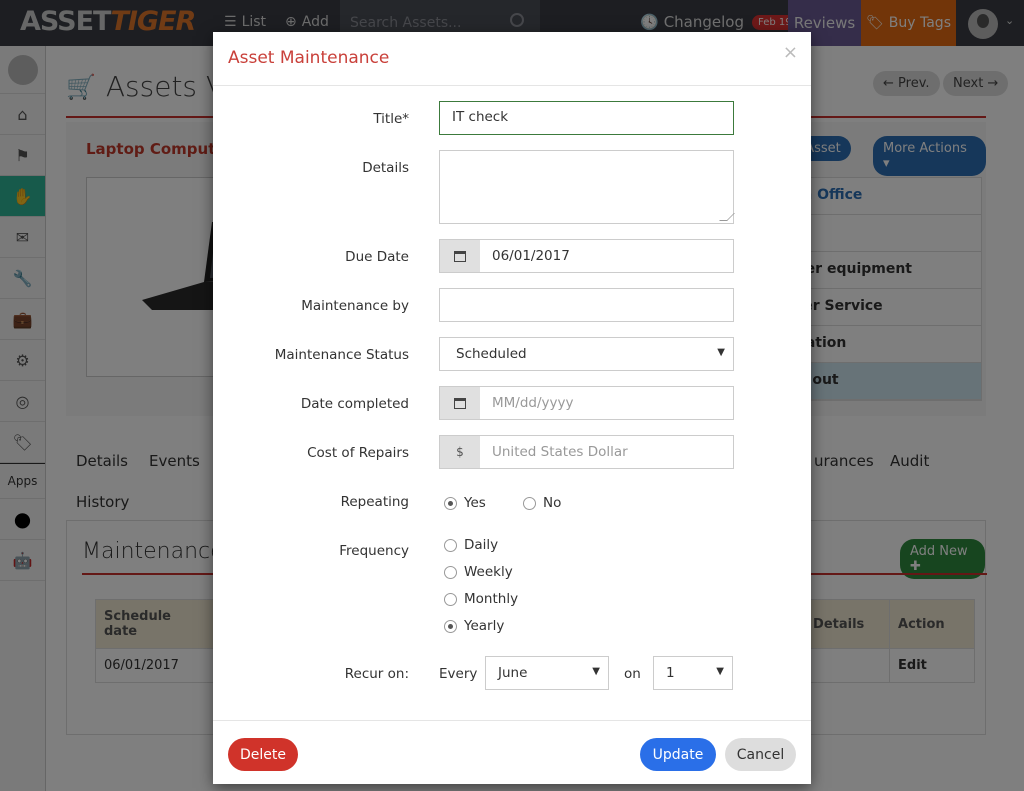 Image resolution: width=1024 pixels, height=791 pixels. What do you see at coordinates (374, 551) in the screenshot?
I see `frequency-label: Frequency` at bounding box center [374, 551].